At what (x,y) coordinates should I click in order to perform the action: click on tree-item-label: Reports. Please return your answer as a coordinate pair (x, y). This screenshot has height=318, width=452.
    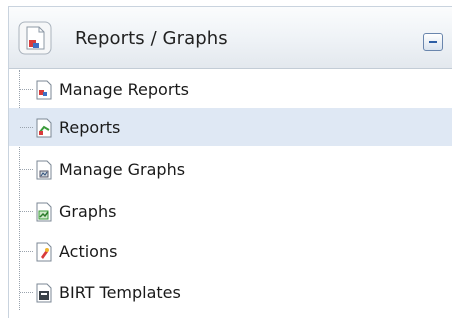
    Looking at the image, I should click on (90, 127).